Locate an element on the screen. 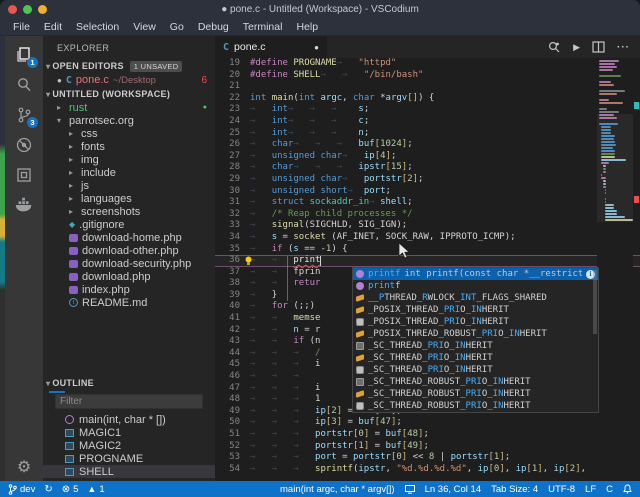  activity-docker is located at coordinates (24, 205).